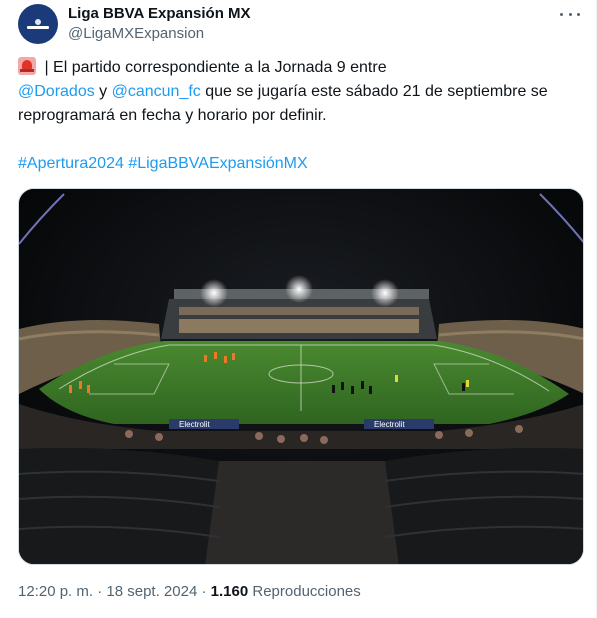 The width and height of the screenshot is (597, 618). Describe the element at coordinates (159, 14) in the screenshot. I see `author-display-name: Liga BBVA Expansión MX` at that location.